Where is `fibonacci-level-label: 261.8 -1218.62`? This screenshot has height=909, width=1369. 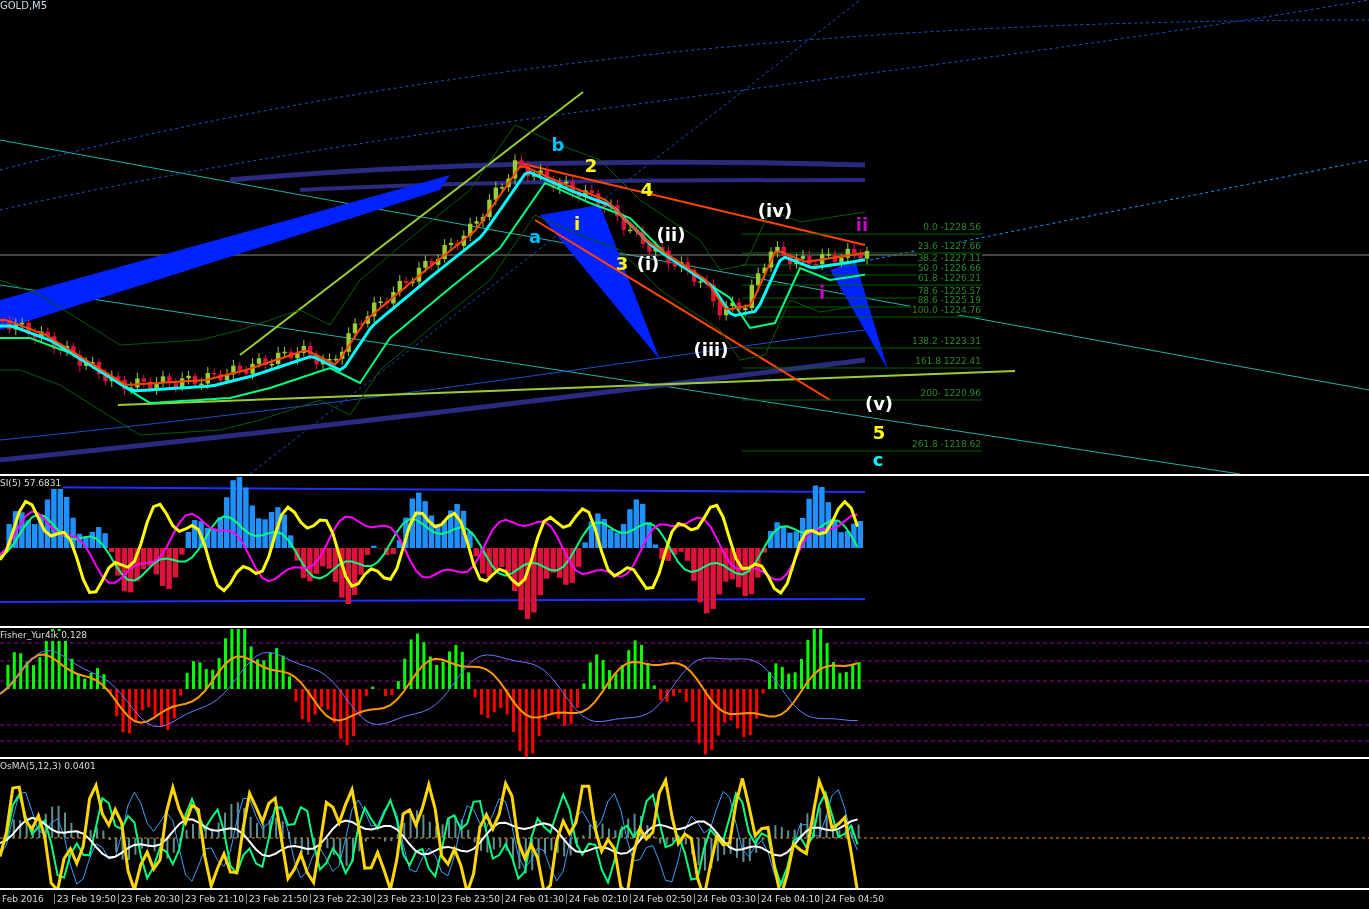 fibonacci-level-label: 261.8 -1218.62 is located at coordinates (946, 444).